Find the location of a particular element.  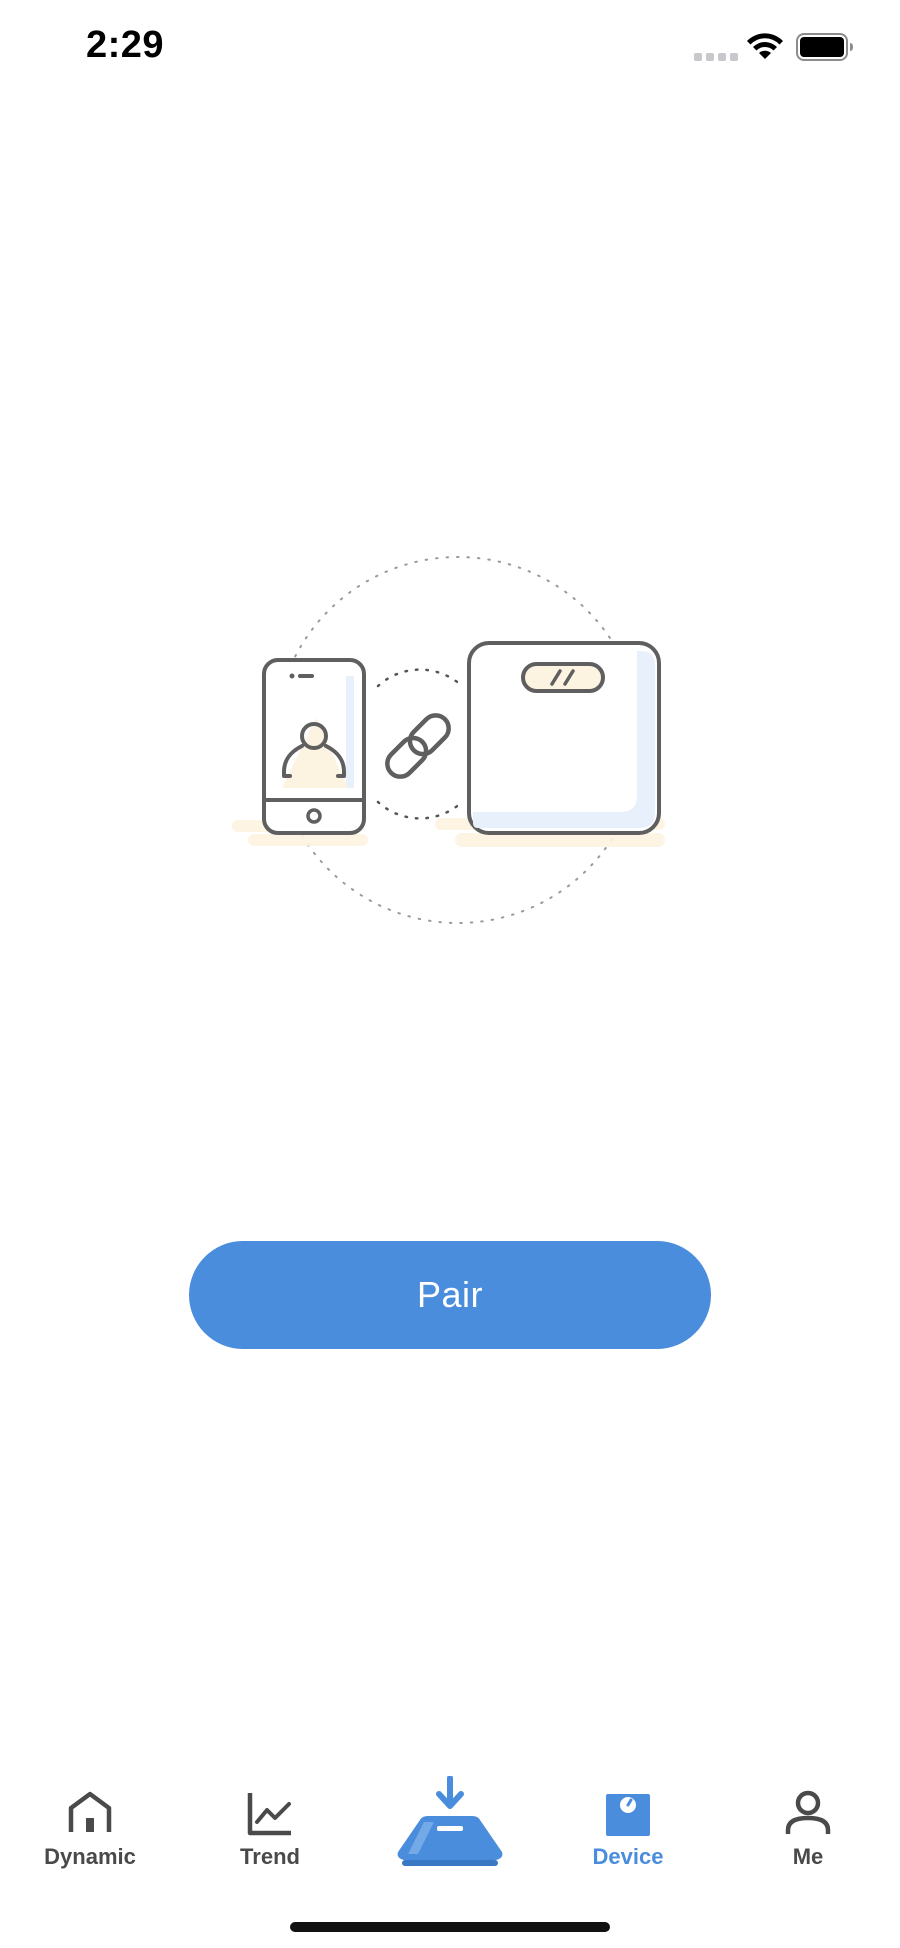

tab-dynamic-label: Dynamic is located at coordinates (90, 1856).